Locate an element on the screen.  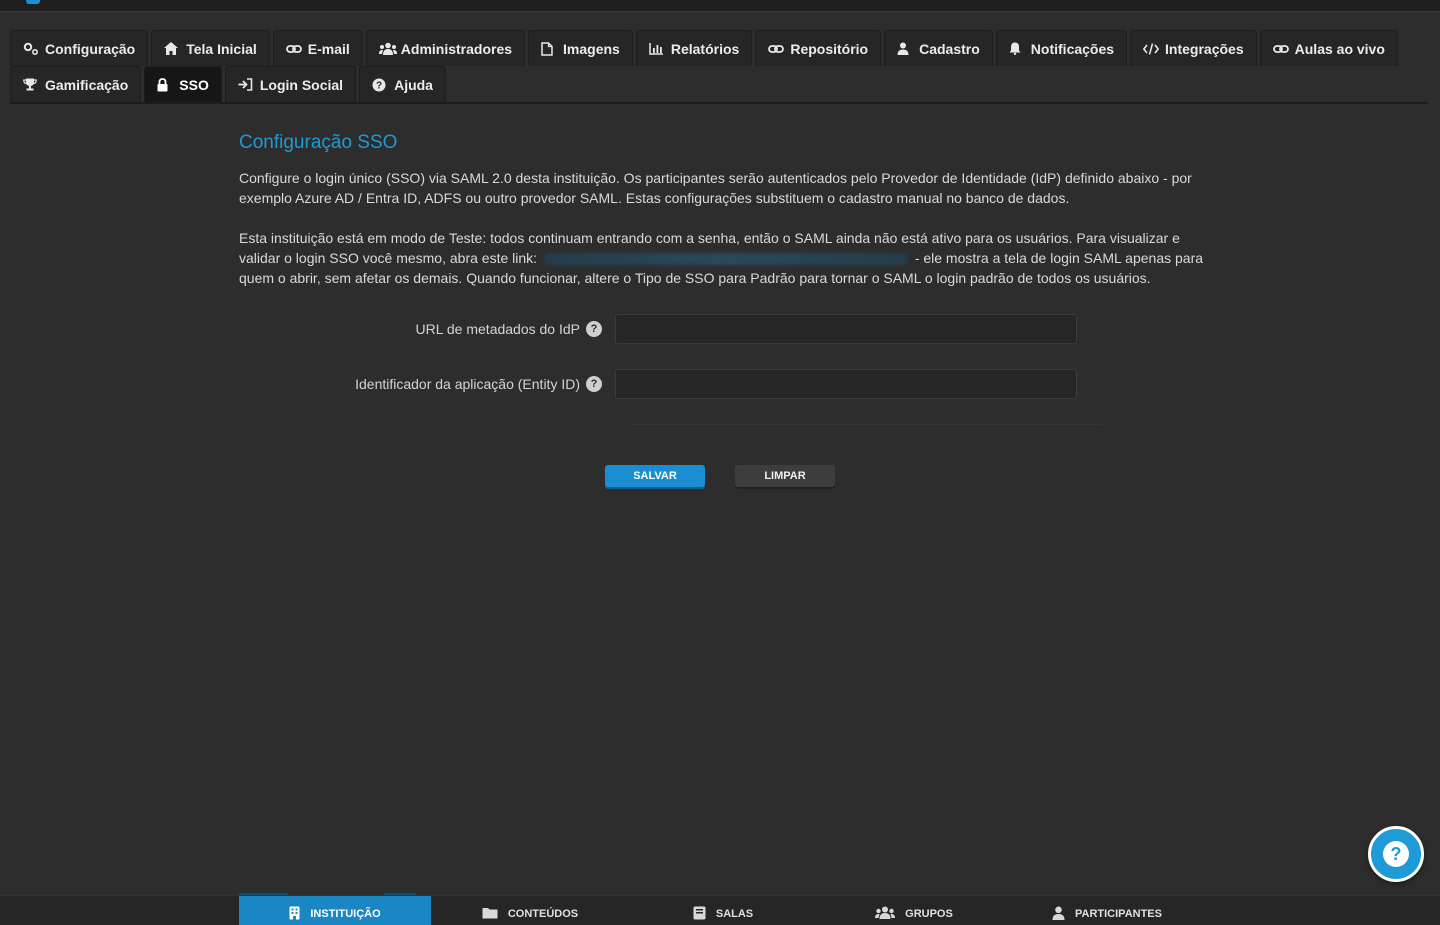
bell-icon is located at coordinates (1017, 48).